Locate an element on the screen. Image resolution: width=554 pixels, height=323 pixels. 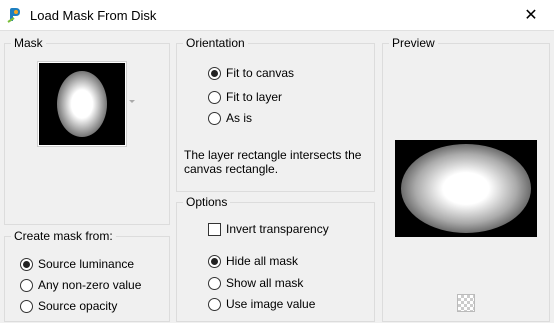
radio-fit-to-canvas: Fit to canvas is located at coordinates (251, 73).